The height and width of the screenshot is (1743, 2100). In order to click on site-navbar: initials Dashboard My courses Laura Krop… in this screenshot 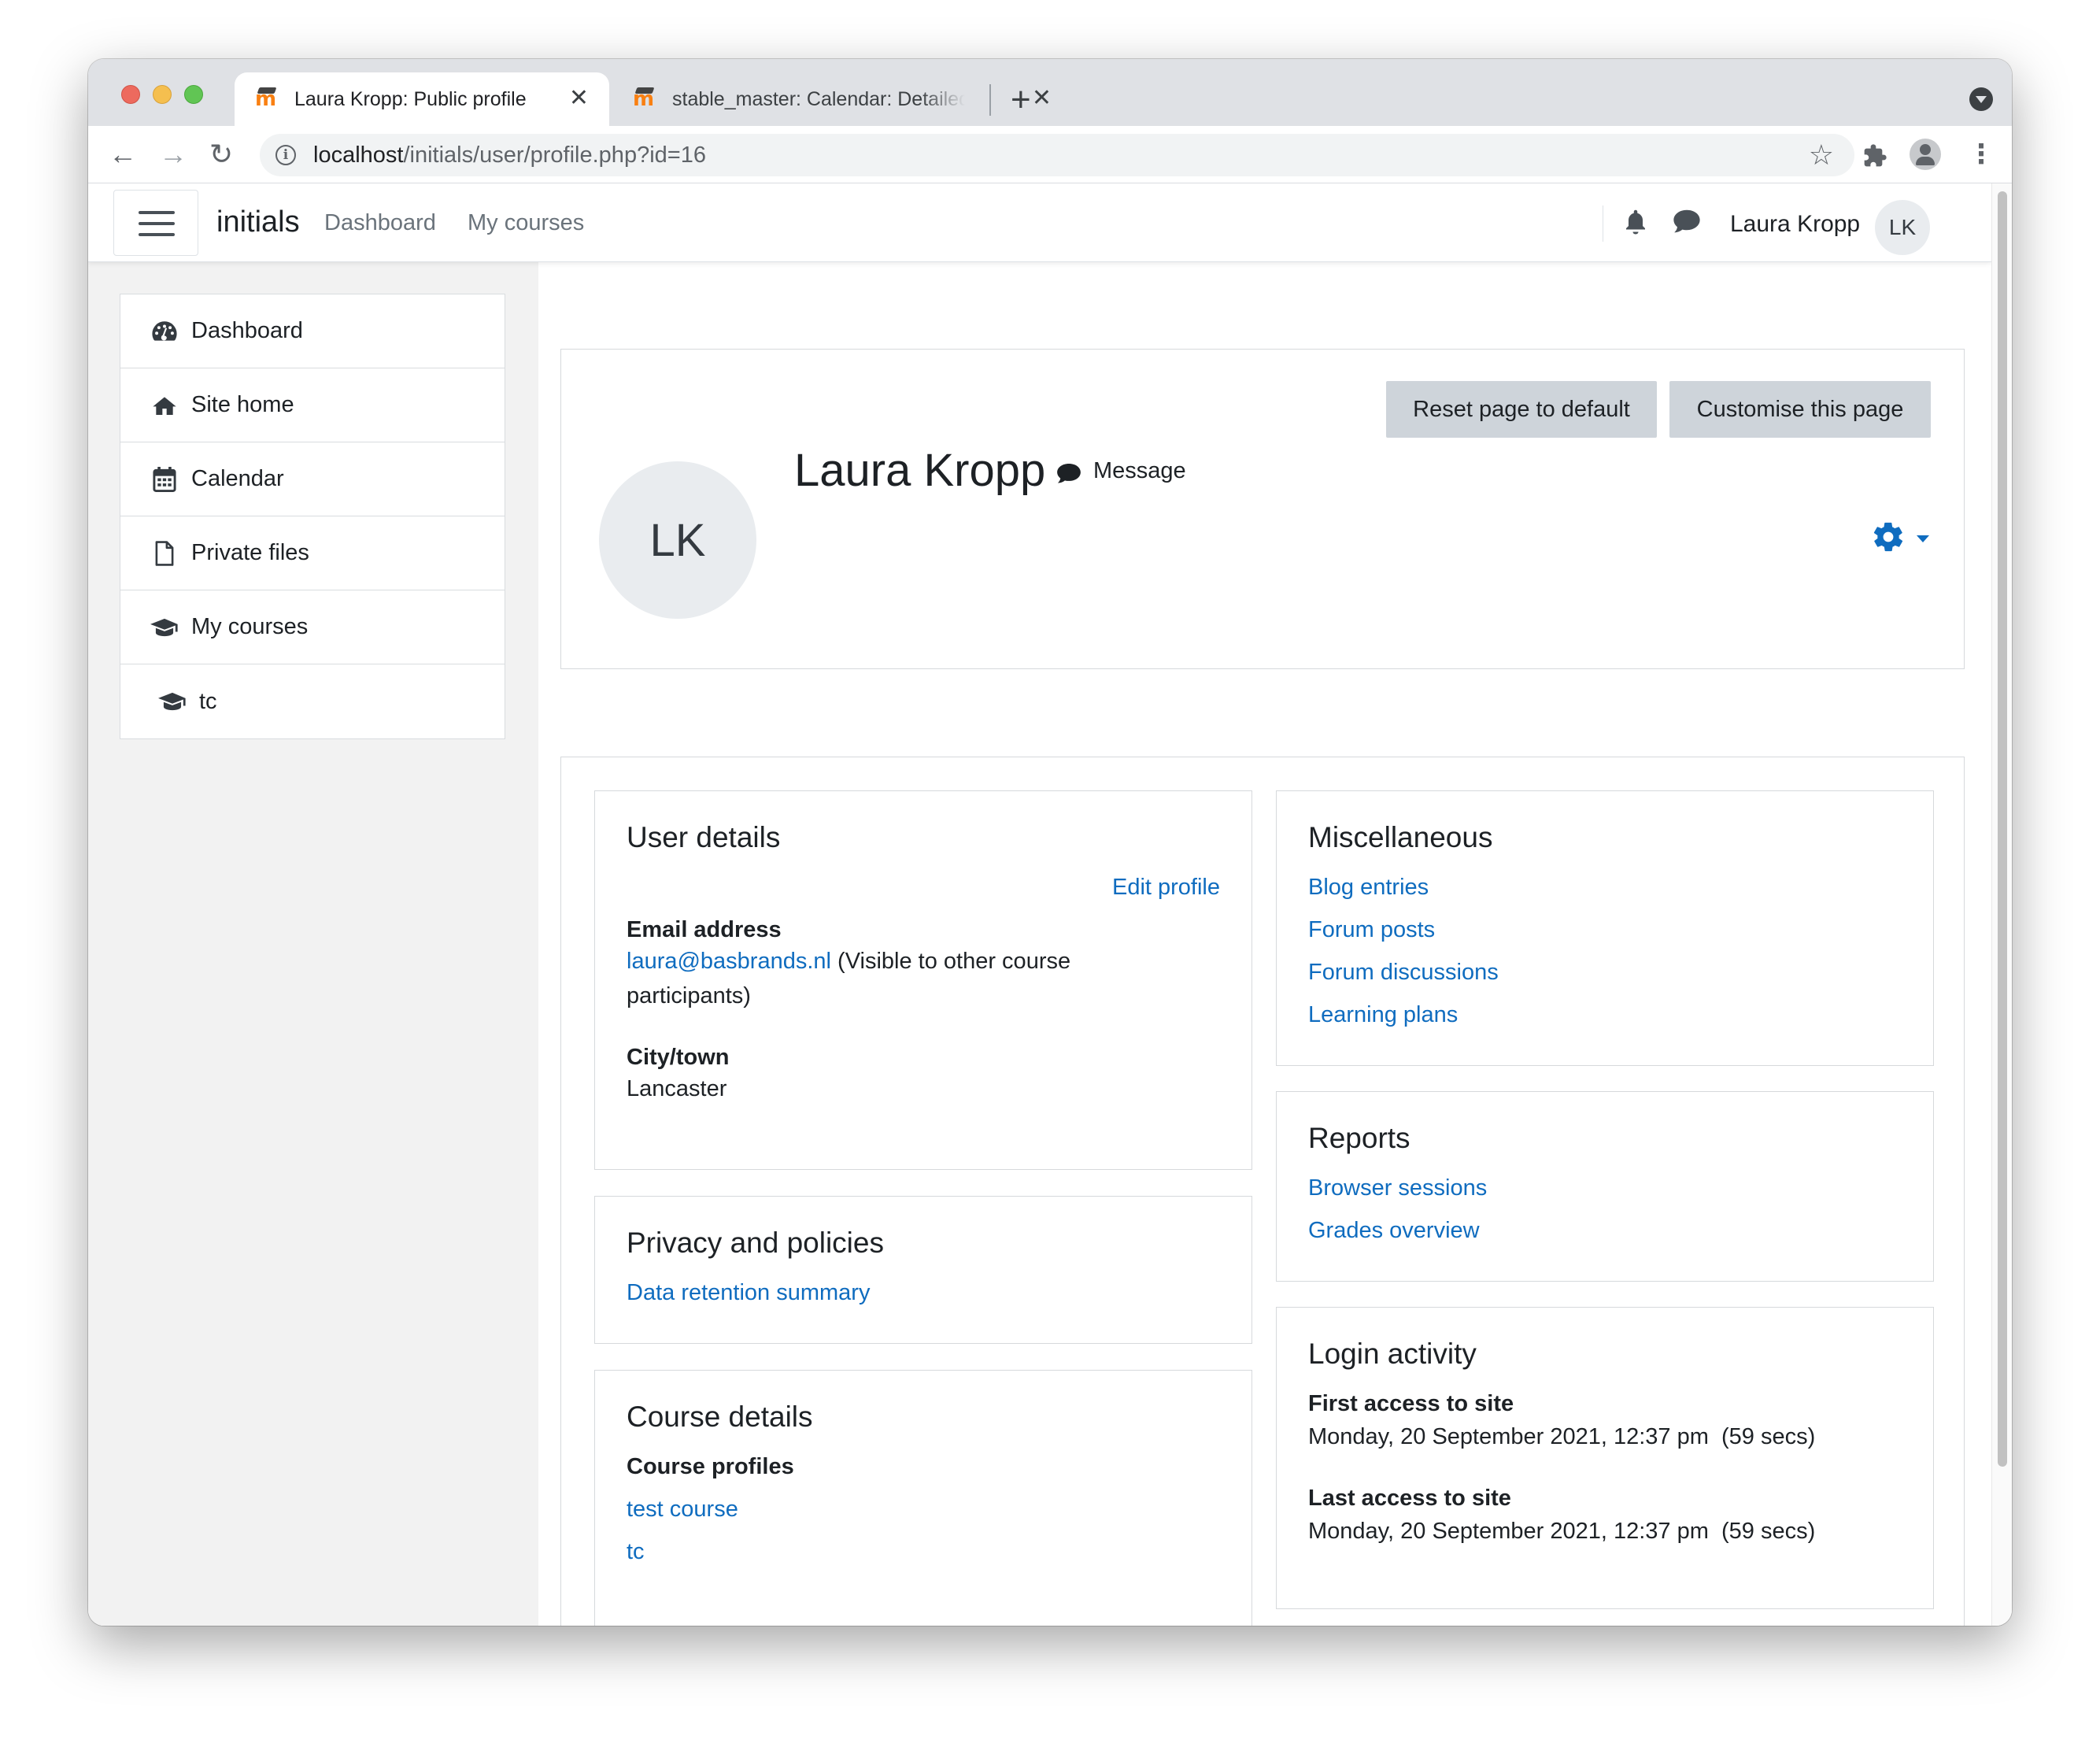, I will do `click(1039, 223)`.